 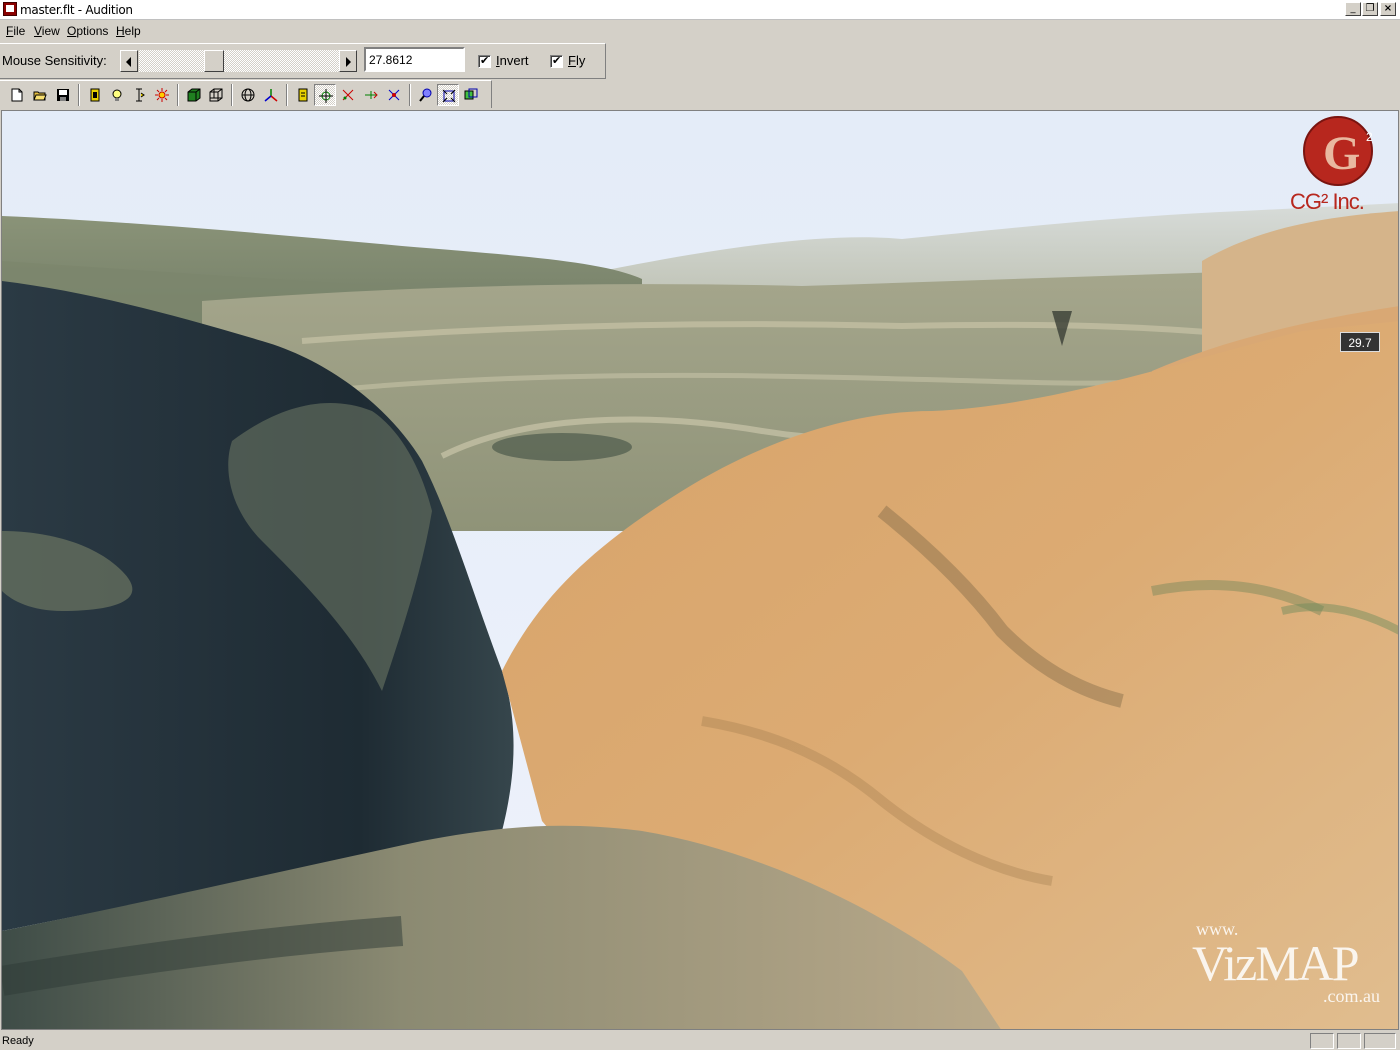 I want to click on sun-icon, so click(x=162, y=95).